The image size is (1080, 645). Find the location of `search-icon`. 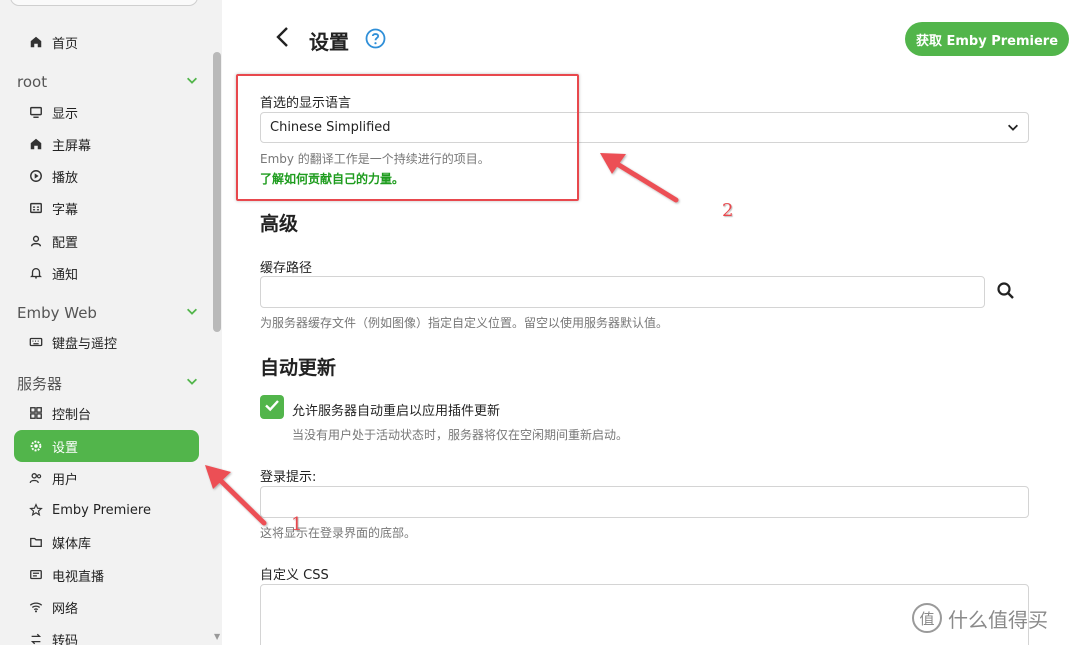

search-icon is located at coordinates (1006, 294).